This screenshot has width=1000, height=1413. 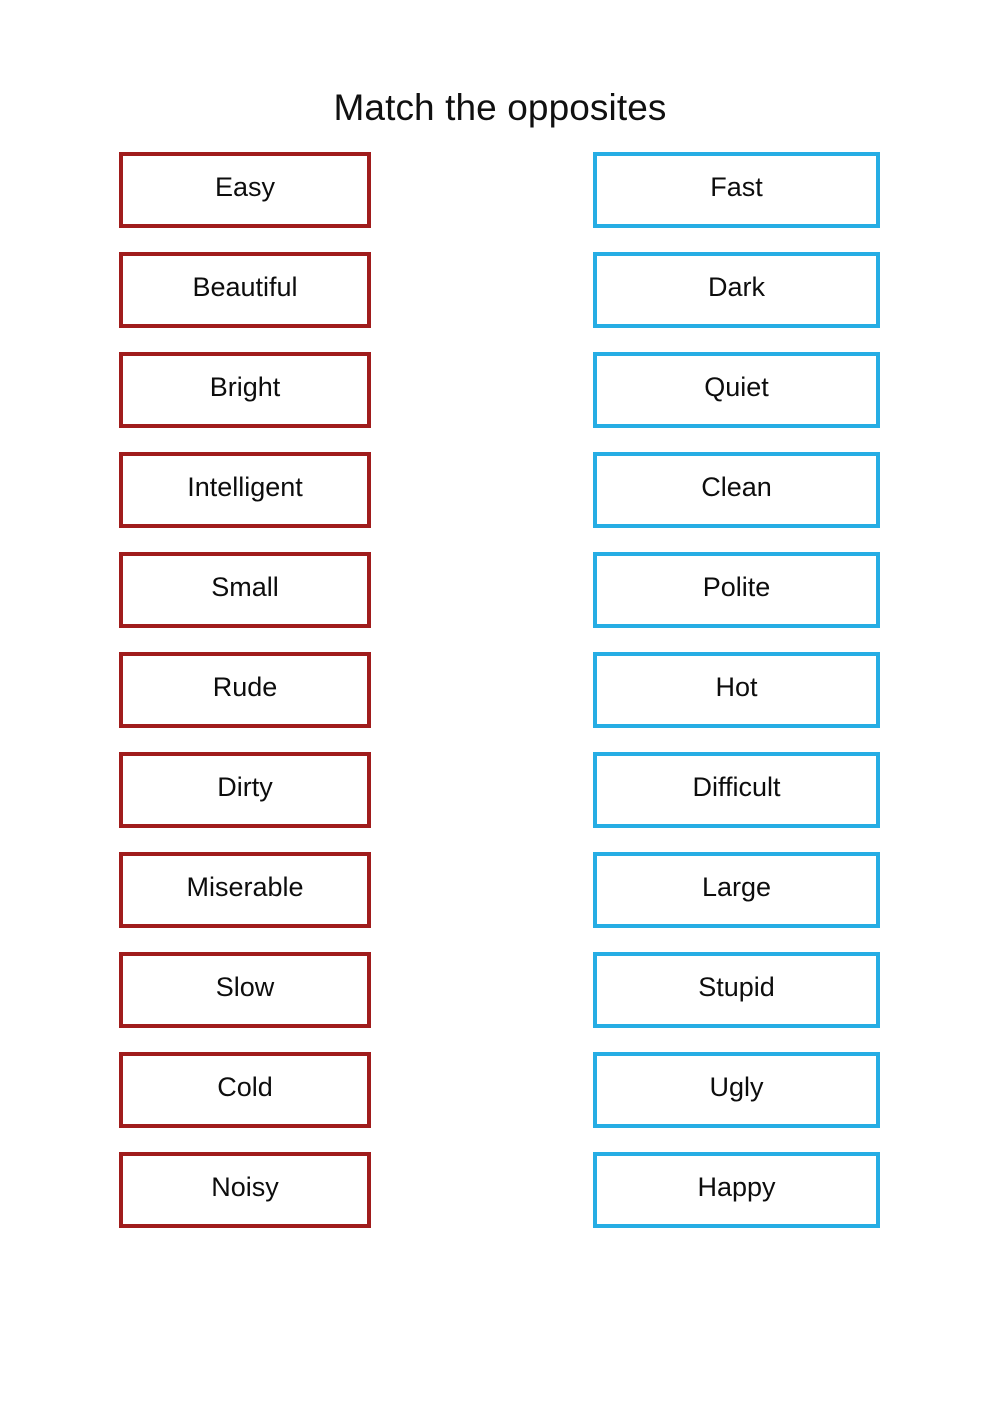 What do you see at coordinates (736, 1087) in the screenshot?
I see `word-label: Ugly` at bounding box center [736, 1087].